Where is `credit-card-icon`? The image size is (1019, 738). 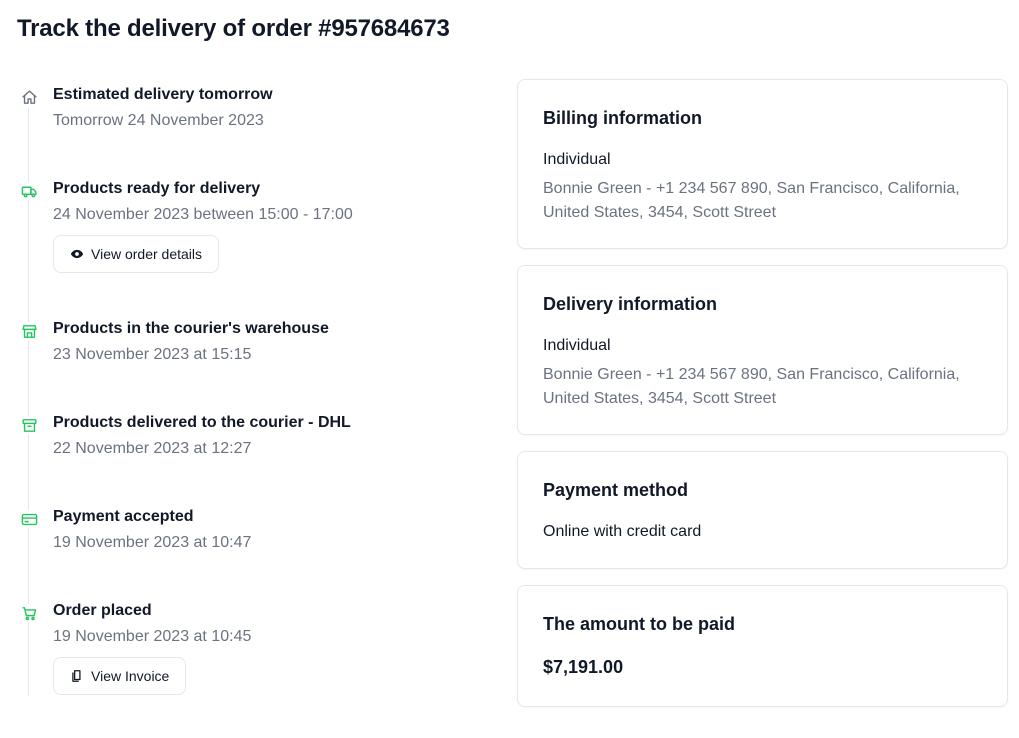
credit-card-icon is located at coordinates (29, 519).